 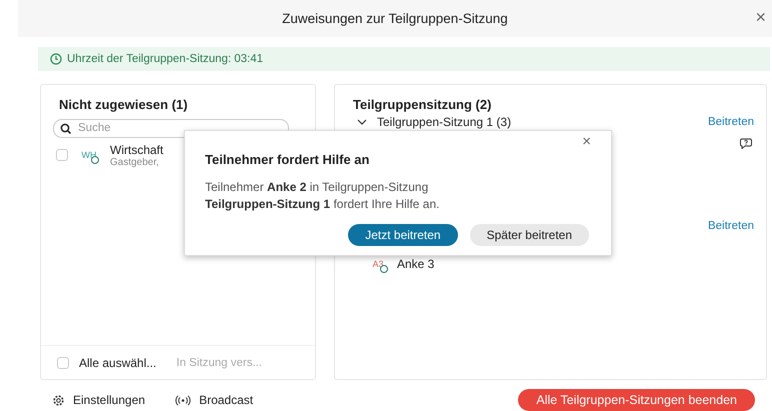 I want to click on participant-name: Anke 3, so click(x=415, y=263).